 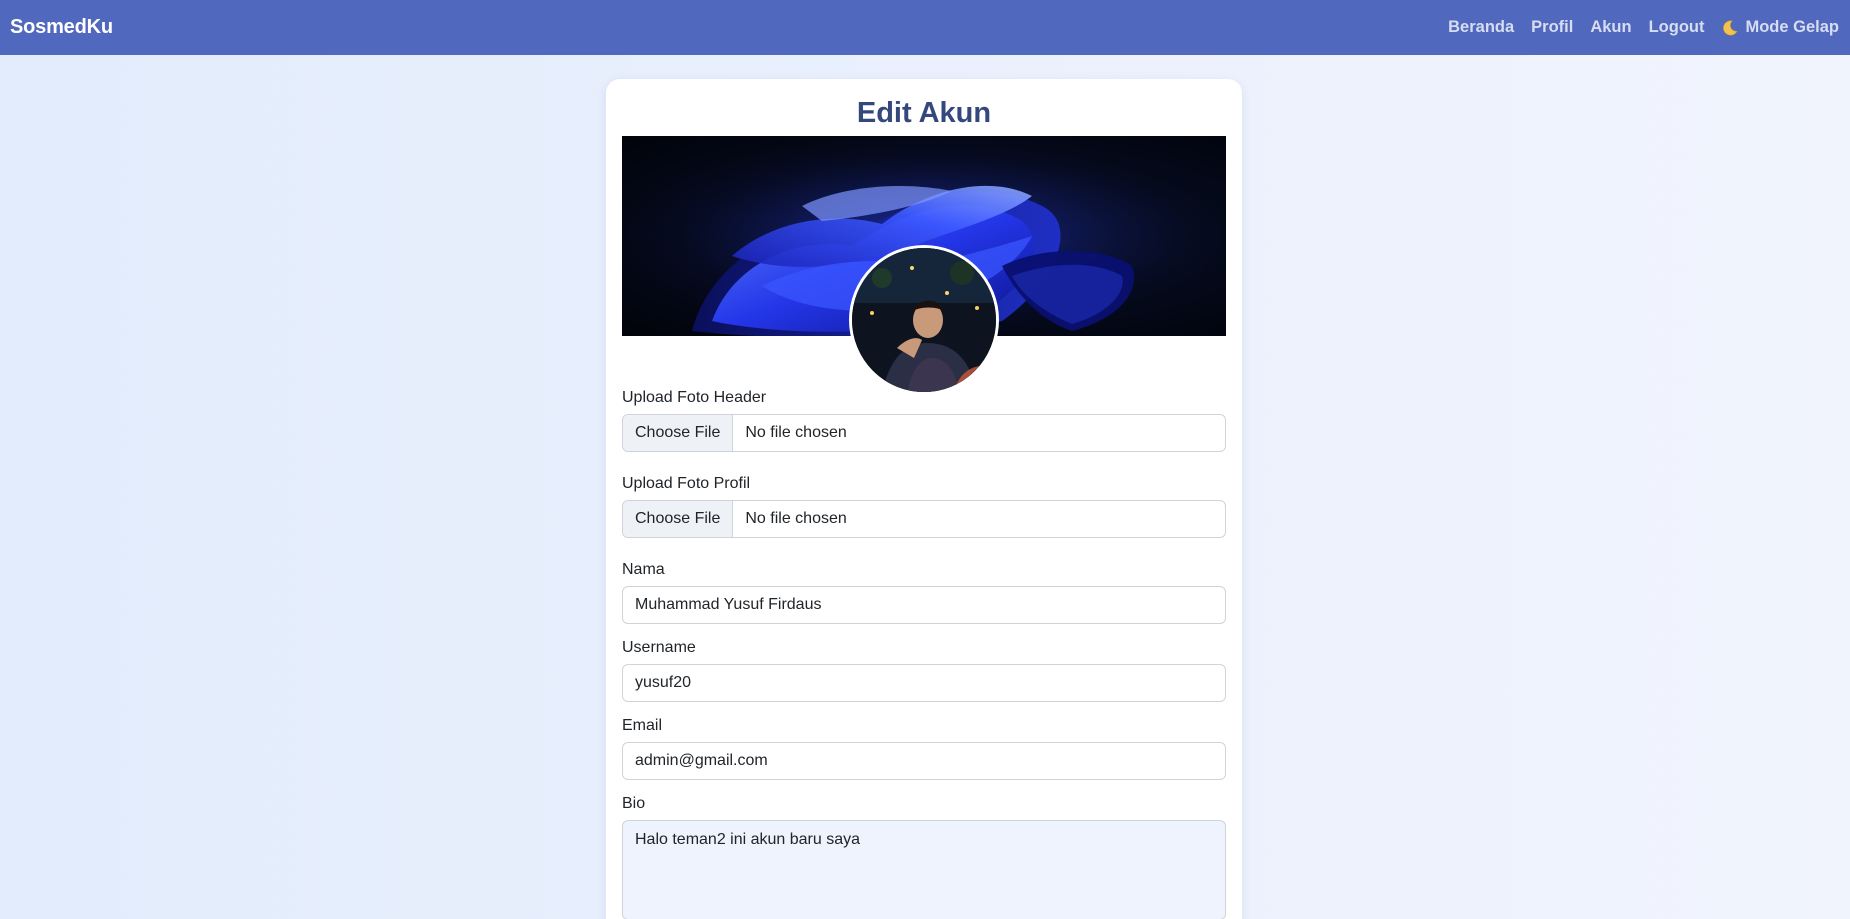 I want to click on brand-logo: SosmedKu, so click(x=61, y=27).